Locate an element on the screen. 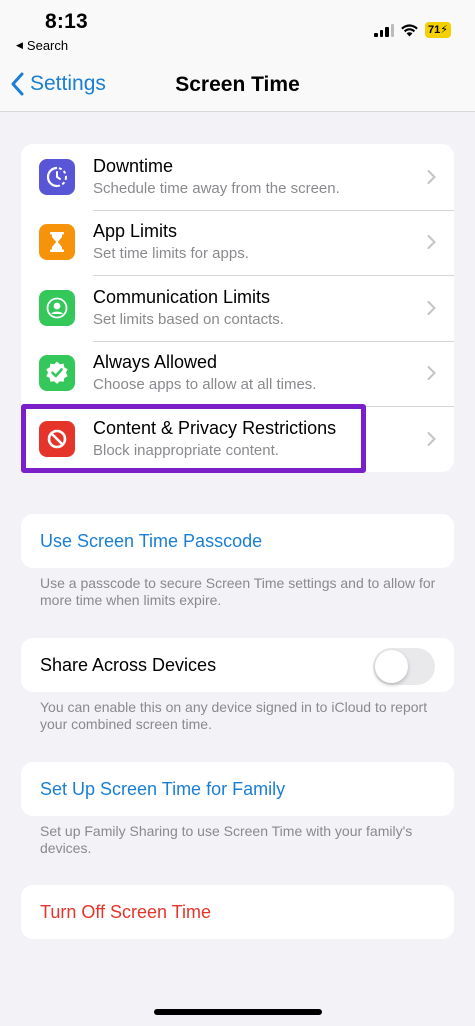  app-limits-title: App Limits is located at coordinates (135, 231).